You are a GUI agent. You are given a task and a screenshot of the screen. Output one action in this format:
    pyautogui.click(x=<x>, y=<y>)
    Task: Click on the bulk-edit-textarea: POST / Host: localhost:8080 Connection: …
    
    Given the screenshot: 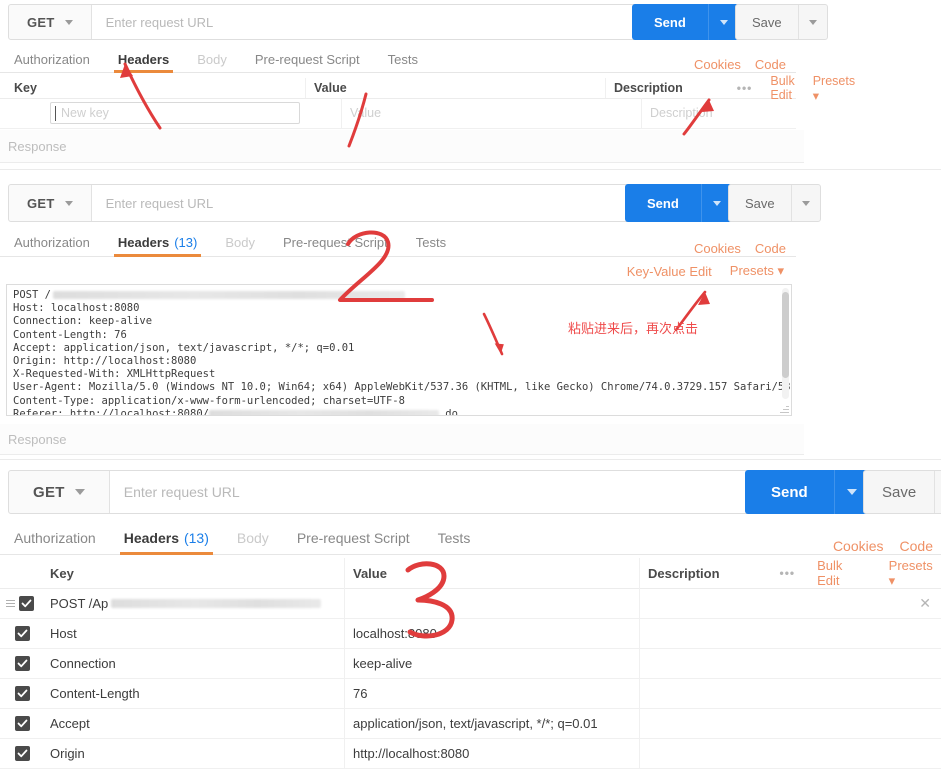 What is the action you would take?
    pyautogui.click(x=399, y=350)
    